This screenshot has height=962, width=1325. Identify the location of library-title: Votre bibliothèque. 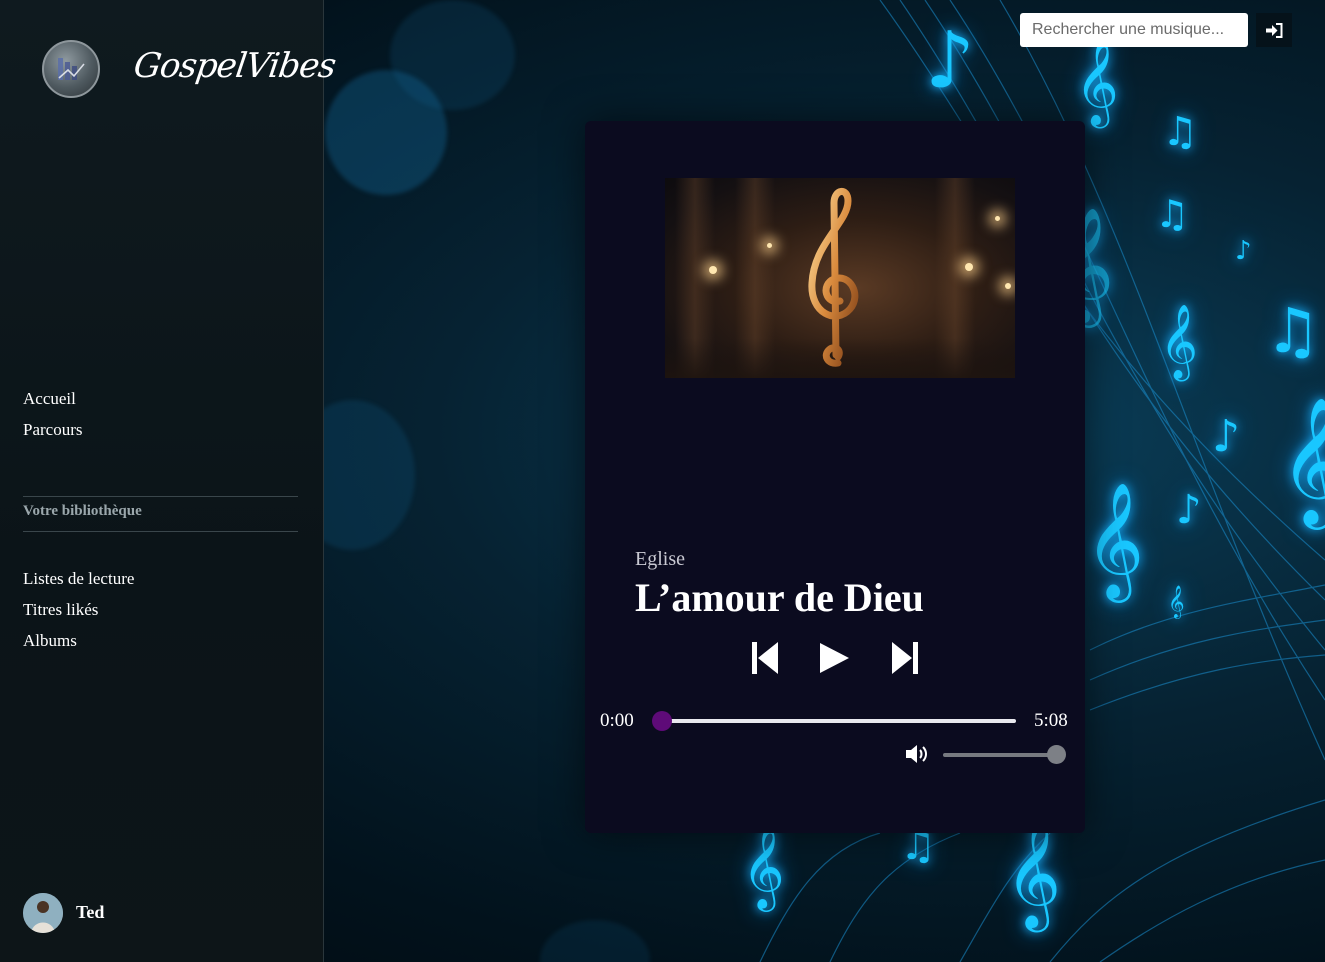
(82, 511).